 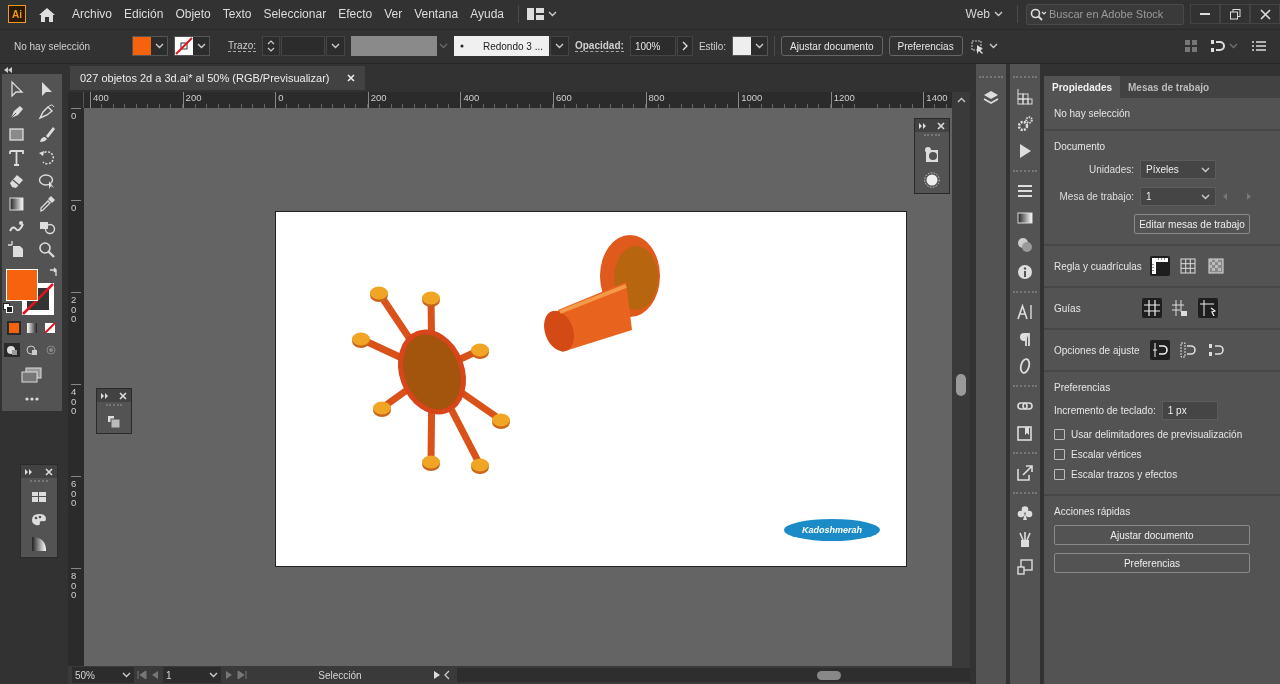 What do you see at coordinates (1025, 191) in the screenshot?
I see `stroke-lines-icon` at bounding box center [1025, 191].